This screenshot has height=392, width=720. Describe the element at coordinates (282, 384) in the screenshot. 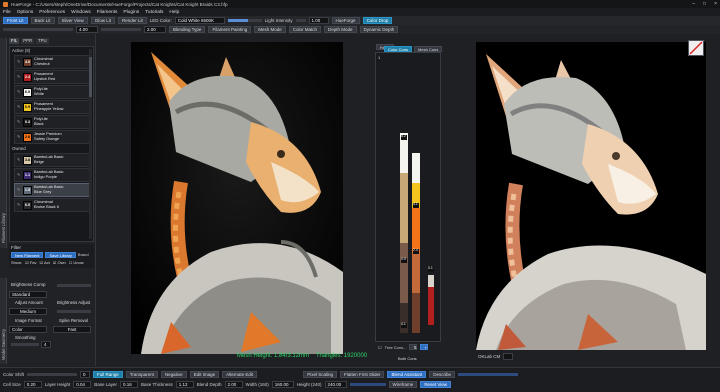

I see `width-field: 160.00` at that location.